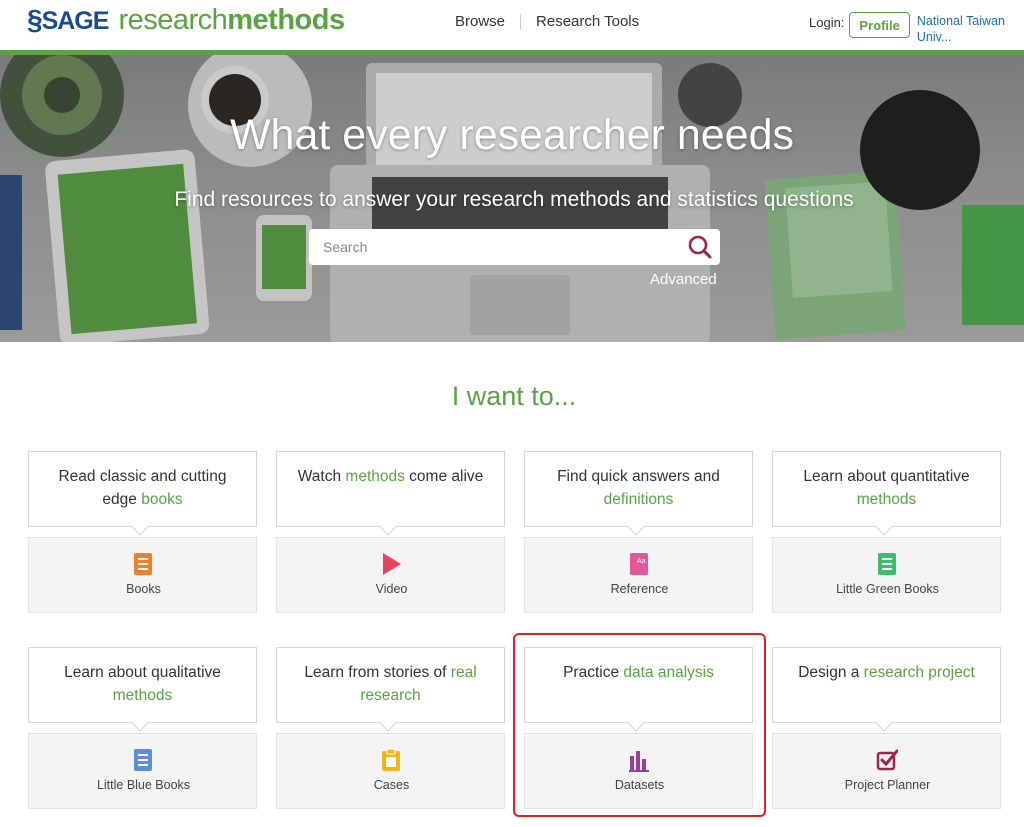  What do you see at coordinates (641, 561) in the screenshot?
I see `svg-text: Aa` at bounding box center [641, 561].